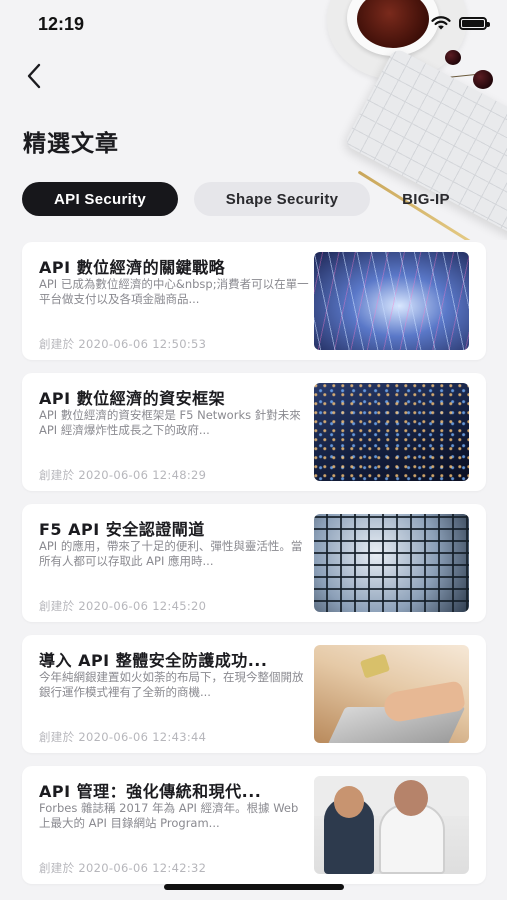 This screenshot has height=900, width=507. Describe the element at coordinates (122, 529) in the screenshot. I see `article-title: F5 API 安全認證閘道` at that location.